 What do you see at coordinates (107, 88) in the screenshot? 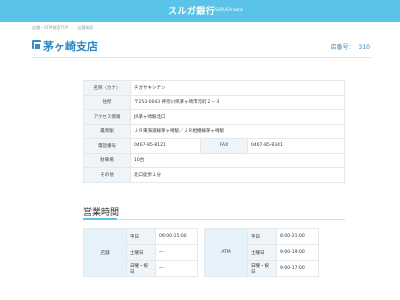
I see `info-label: 名称（カナ）` at bounding box center [107, 88].